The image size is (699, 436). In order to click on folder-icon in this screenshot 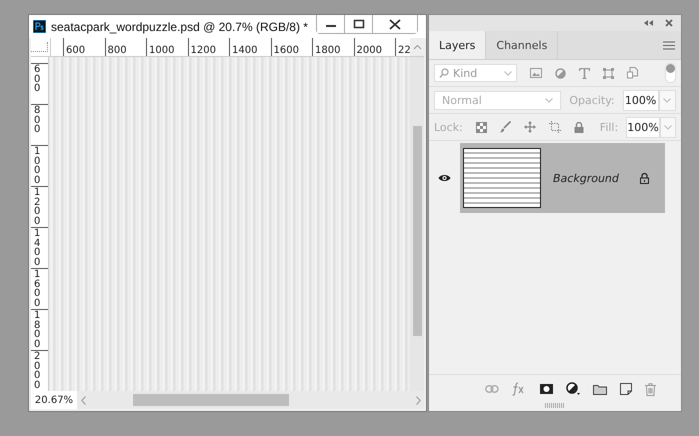, I will do `click(600, 389)`.